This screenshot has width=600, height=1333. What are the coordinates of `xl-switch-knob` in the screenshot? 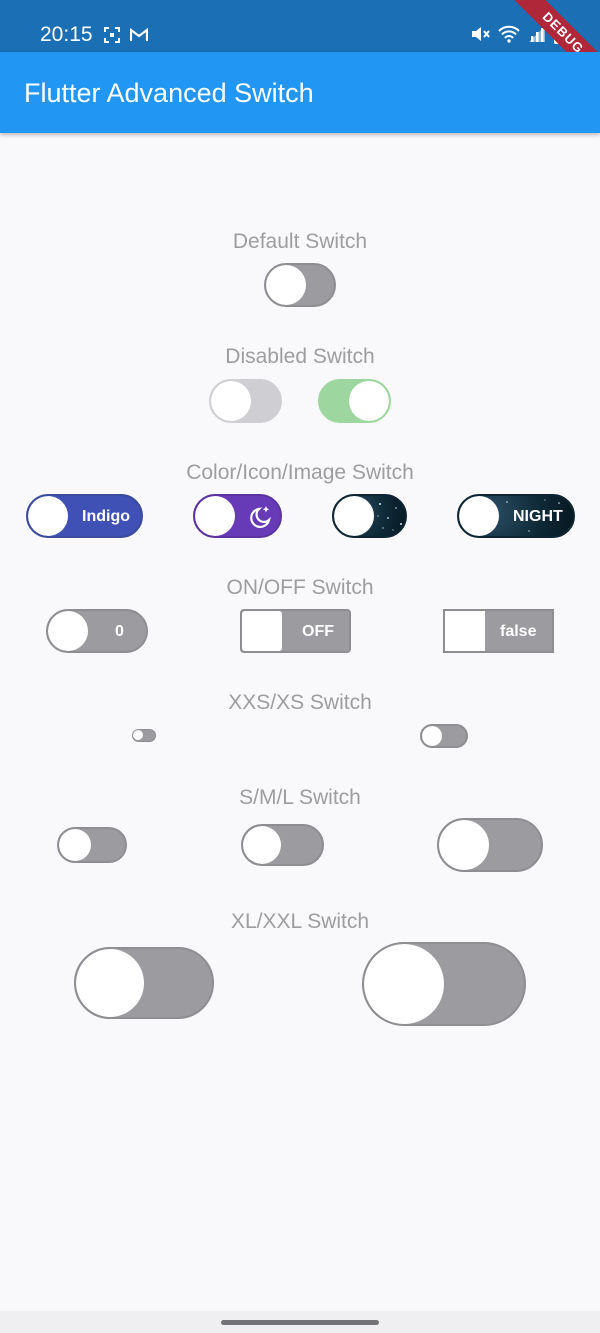 It's located at (110, 983).